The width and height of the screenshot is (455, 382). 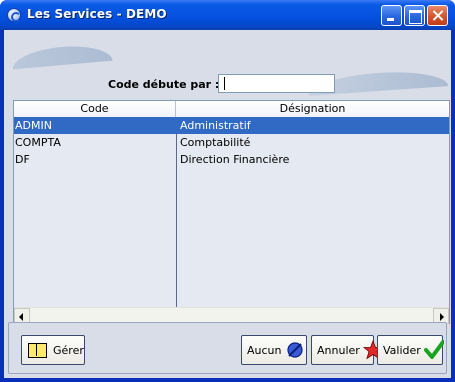 I want to click on aucun-button: Aucun, so click(x=274, y=350).